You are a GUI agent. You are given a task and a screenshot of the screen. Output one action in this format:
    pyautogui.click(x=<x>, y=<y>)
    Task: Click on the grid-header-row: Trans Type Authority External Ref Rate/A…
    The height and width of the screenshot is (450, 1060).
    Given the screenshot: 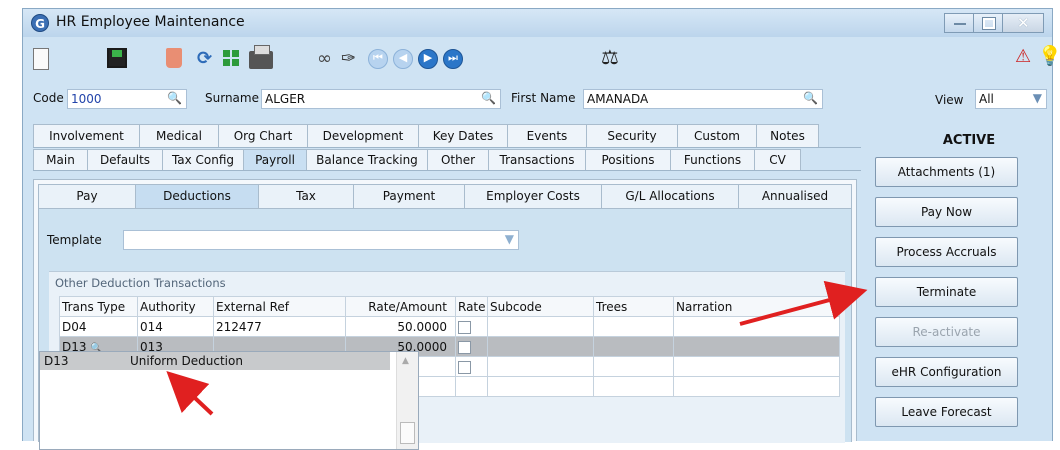 What is the action you would take?
    pyautogui.click(x=449, y=306)
    